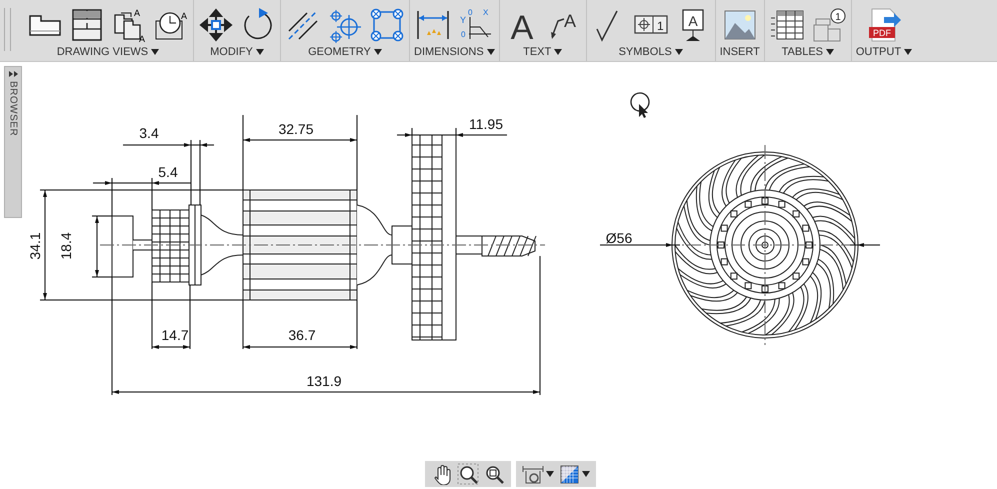 Image resolution: width=997 pixels, height=489 pixels. I want to click on dimension-label: 11.95, so click(486, 124).